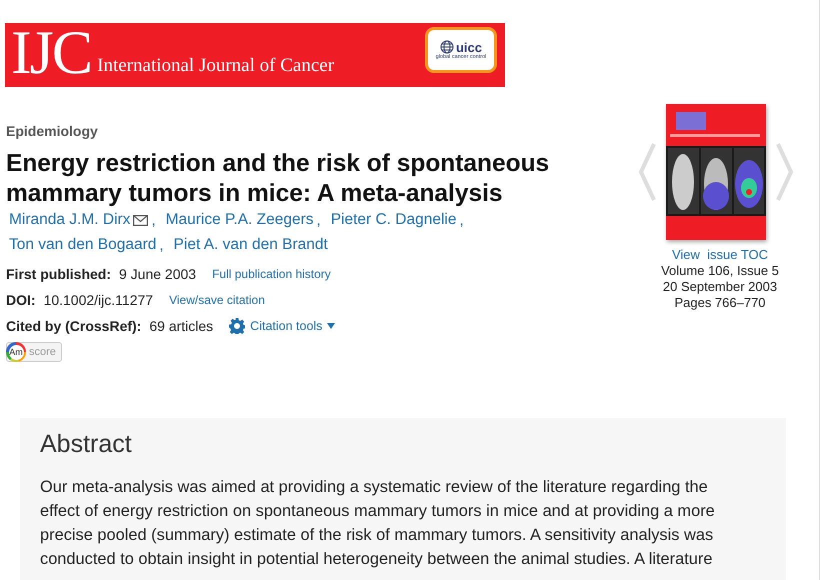  Describe the element at coordinates (331, 326) in the screenshot. I see `caret-icon` at that location.